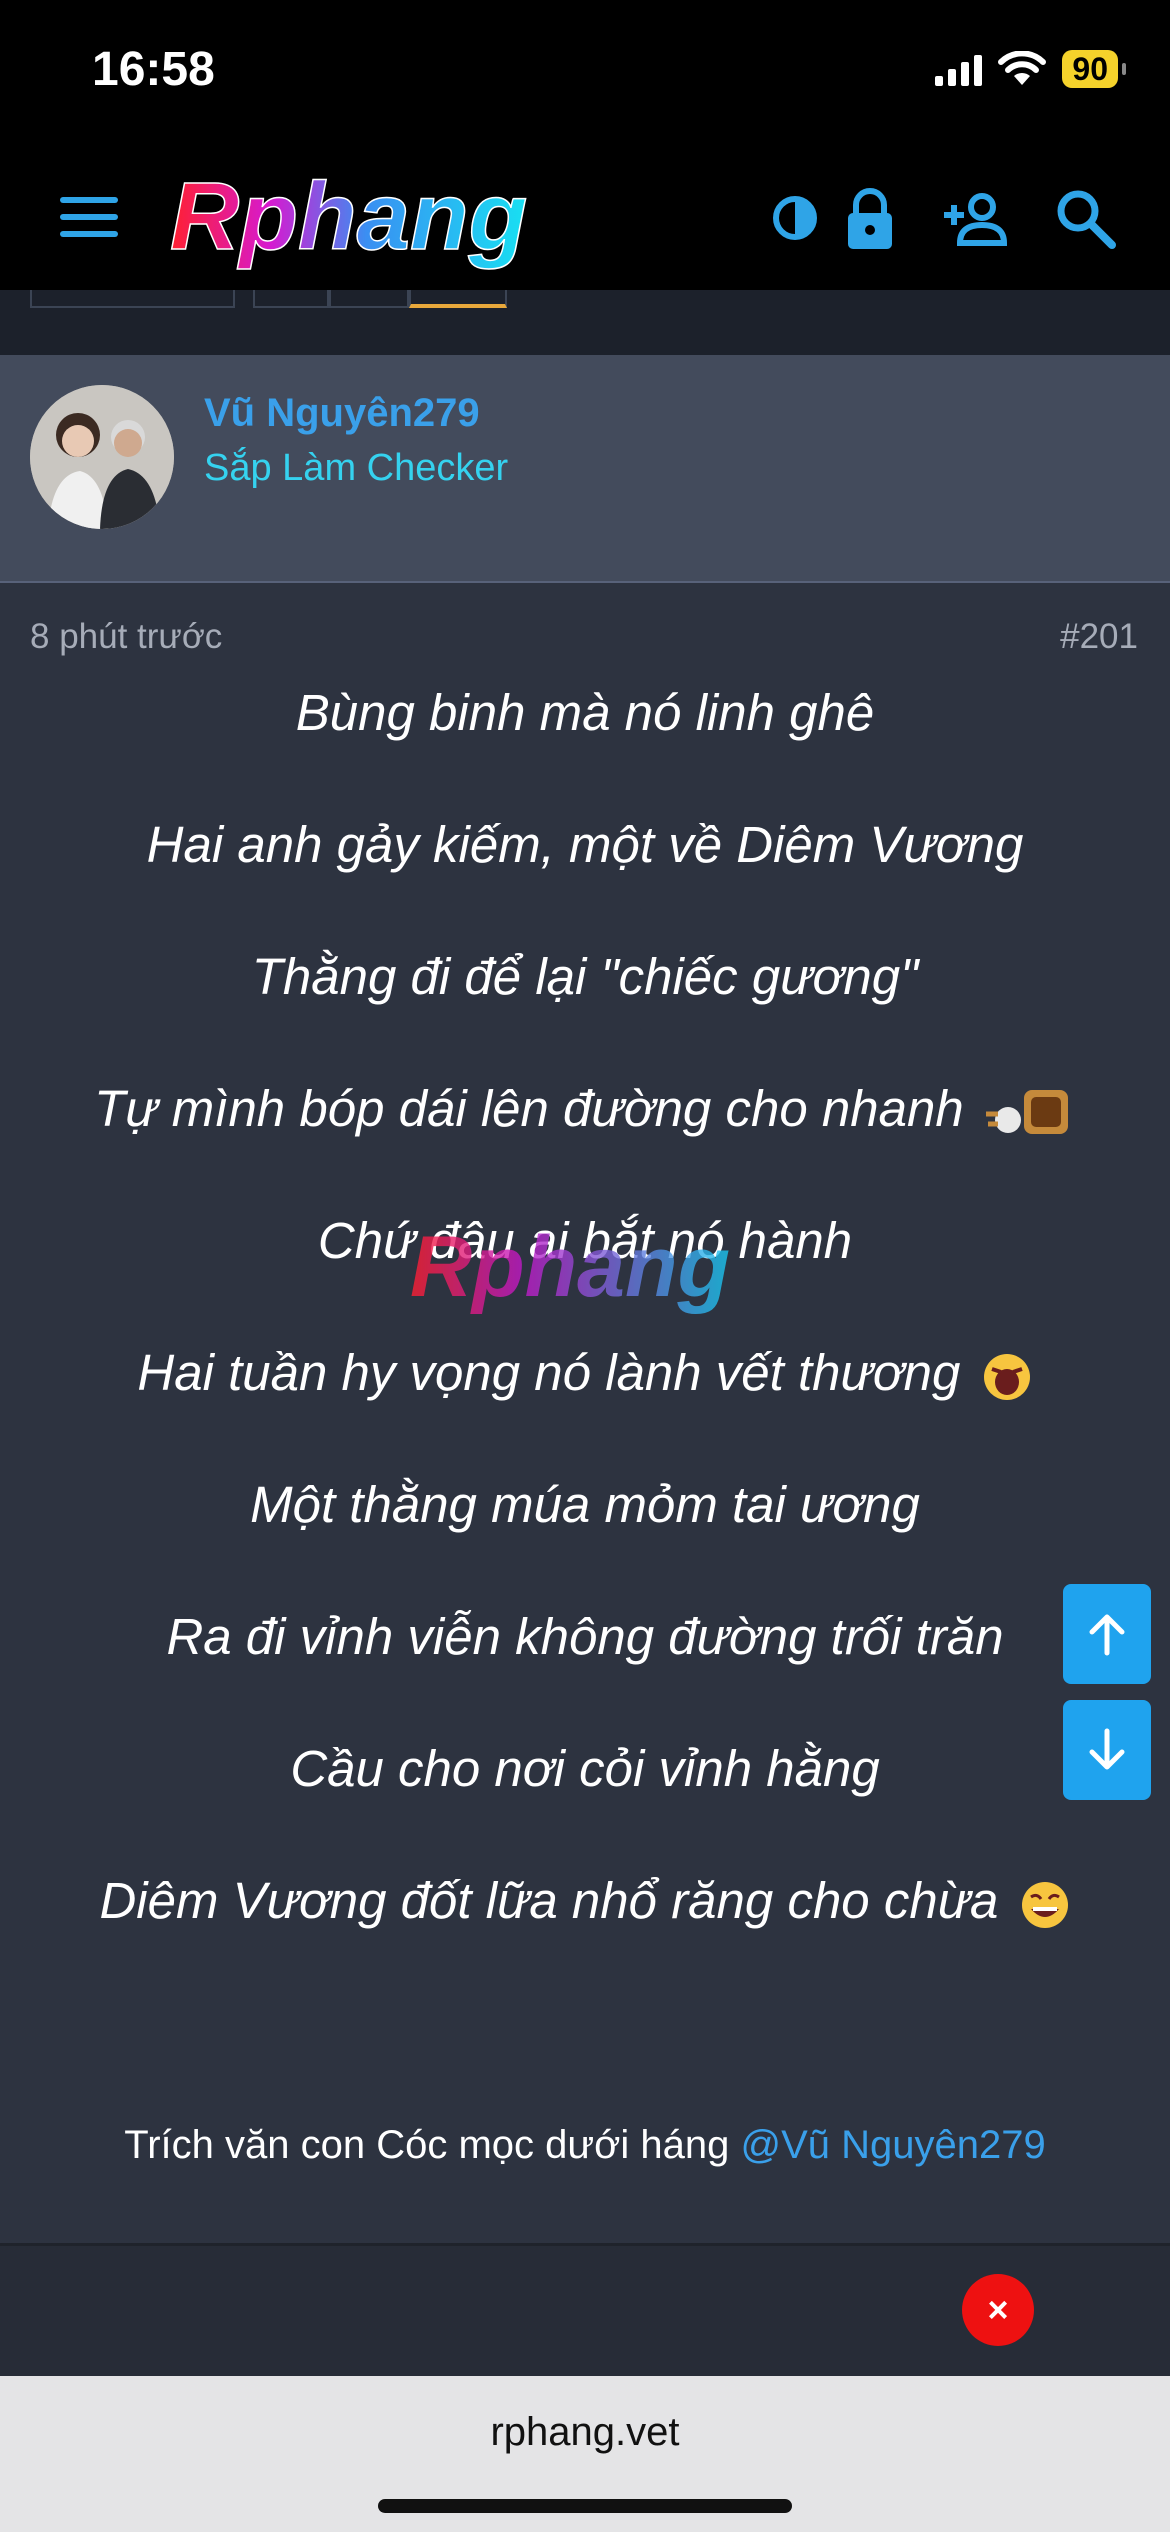 The width and height of the screenshot is (1170, 2532). Describe the element at coordinates (585, 2432) in the screenshot. I see `url-text: rphang.vet` at that location.